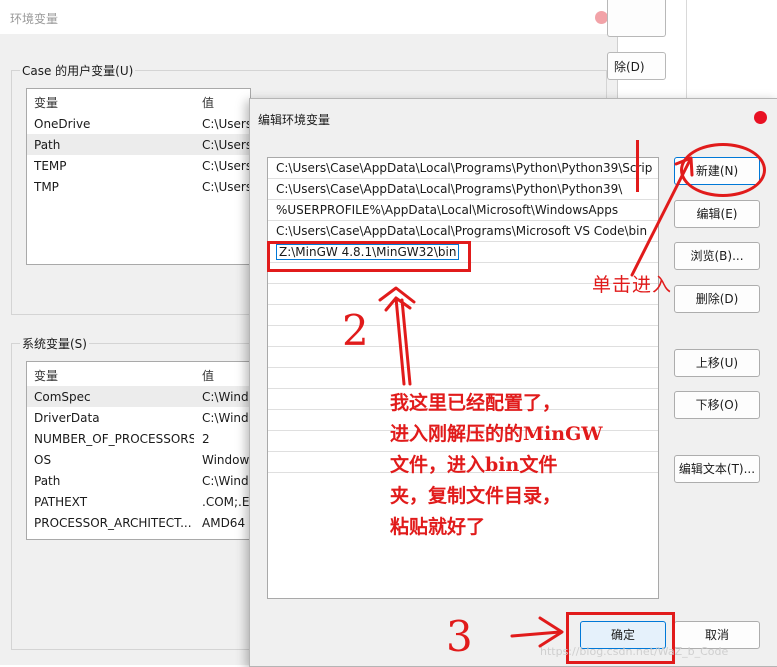 This screenshot has height=667, width=777. Describe the element at coordinates (398, 341) in the screenshot. I see `arrow-to-bin-path` at that location.